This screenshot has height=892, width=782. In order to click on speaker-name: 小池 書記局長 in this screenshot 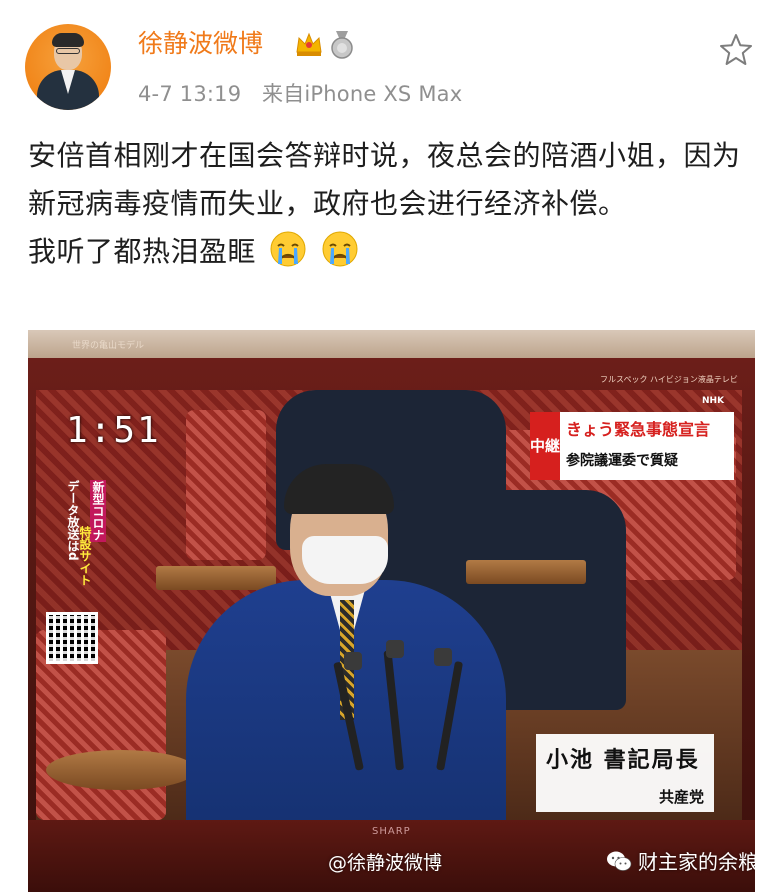, I will do `click(623, 760)`.